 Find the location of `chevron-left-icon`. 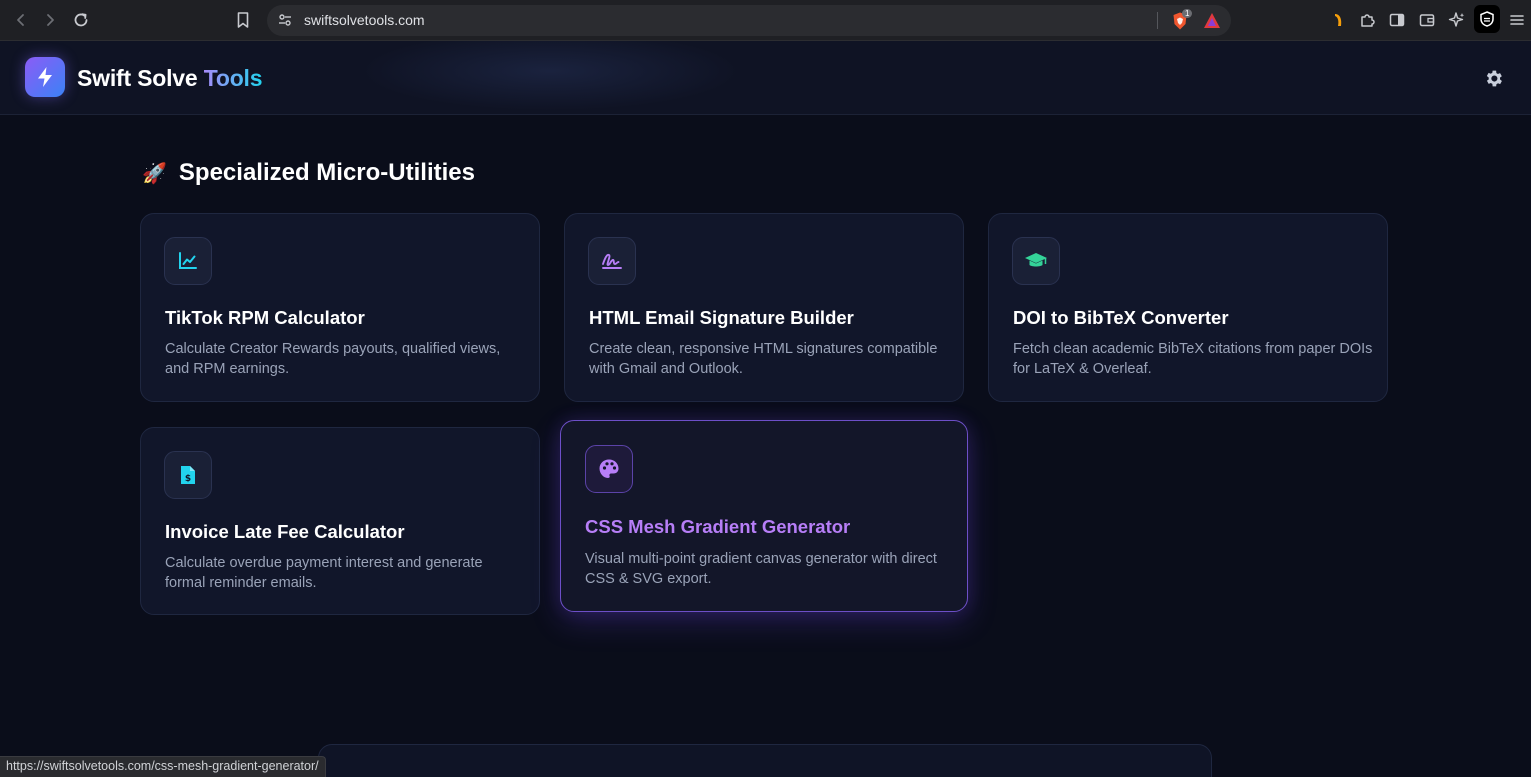

chevron-left-icon is located at coordinates (20, 20).